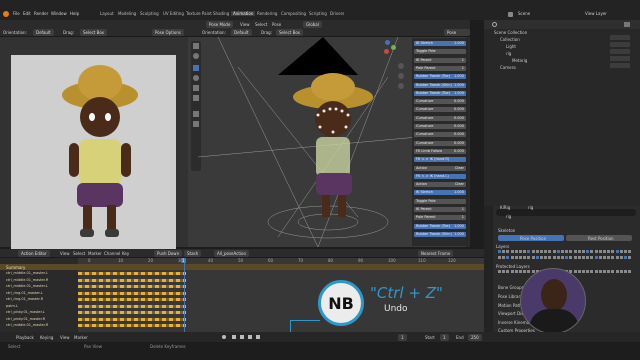 This screenshot has height=360, width=640. I want to click on tab-sculpting: Sculpting, so click(149, 13).